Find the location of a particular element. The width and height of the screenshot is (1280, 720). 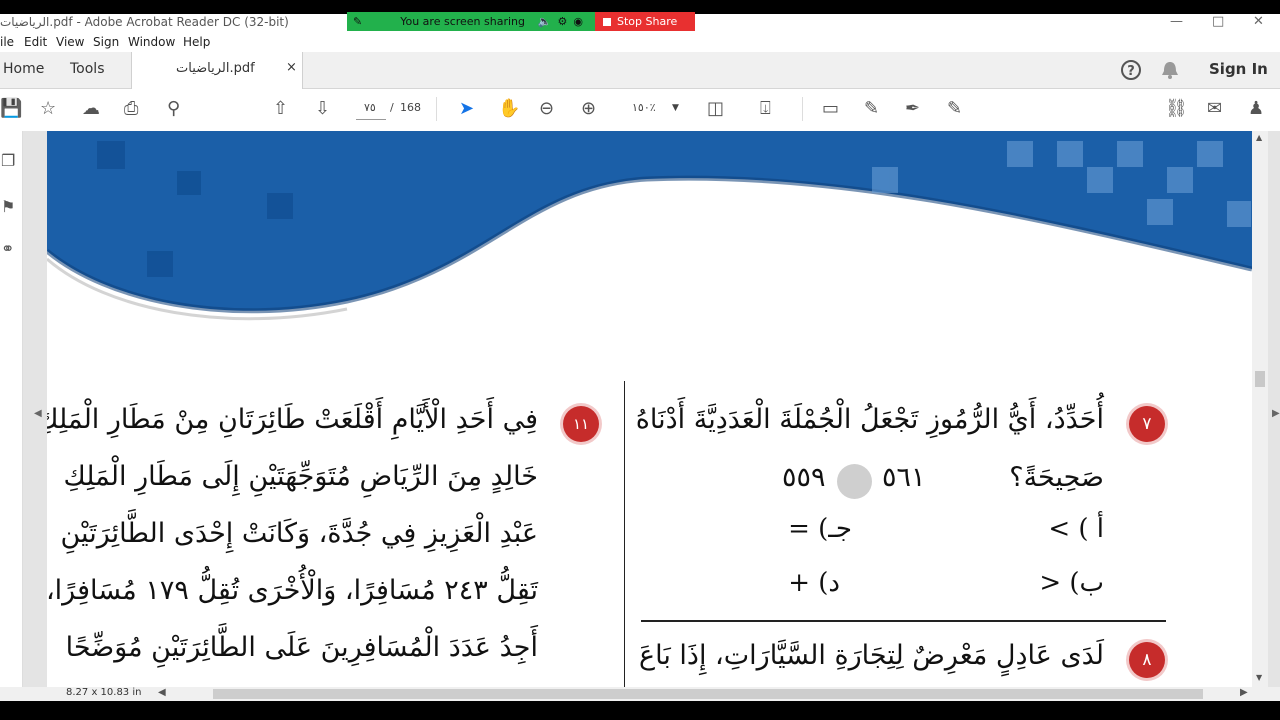

question-8-badge: ٨ is located at coordinates (1147, 660).